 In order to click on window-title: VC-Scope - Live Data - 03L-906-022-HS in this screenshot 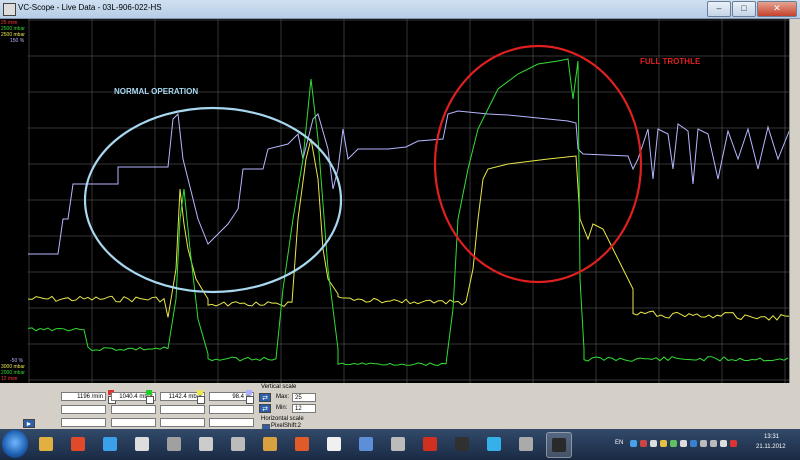, I will do `click(90, 7)`.